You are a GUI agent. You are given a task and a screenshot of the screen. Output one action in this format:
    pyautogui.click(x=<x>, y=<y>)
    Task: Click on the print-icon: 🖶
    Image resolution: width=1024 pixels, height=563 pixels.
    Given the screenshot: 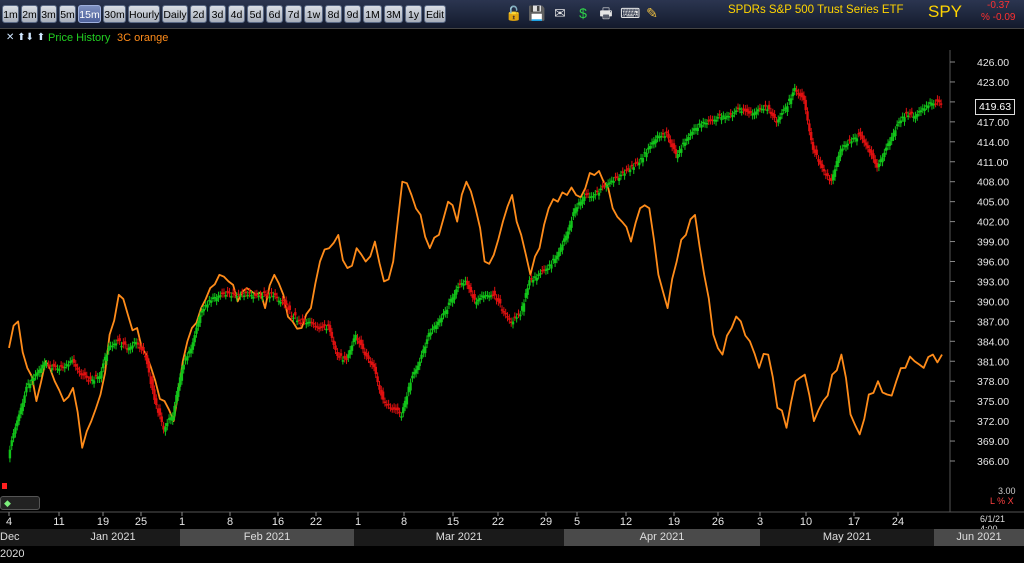 What is the action you would take?
    pyautogui.click(x=606, y=13)
    